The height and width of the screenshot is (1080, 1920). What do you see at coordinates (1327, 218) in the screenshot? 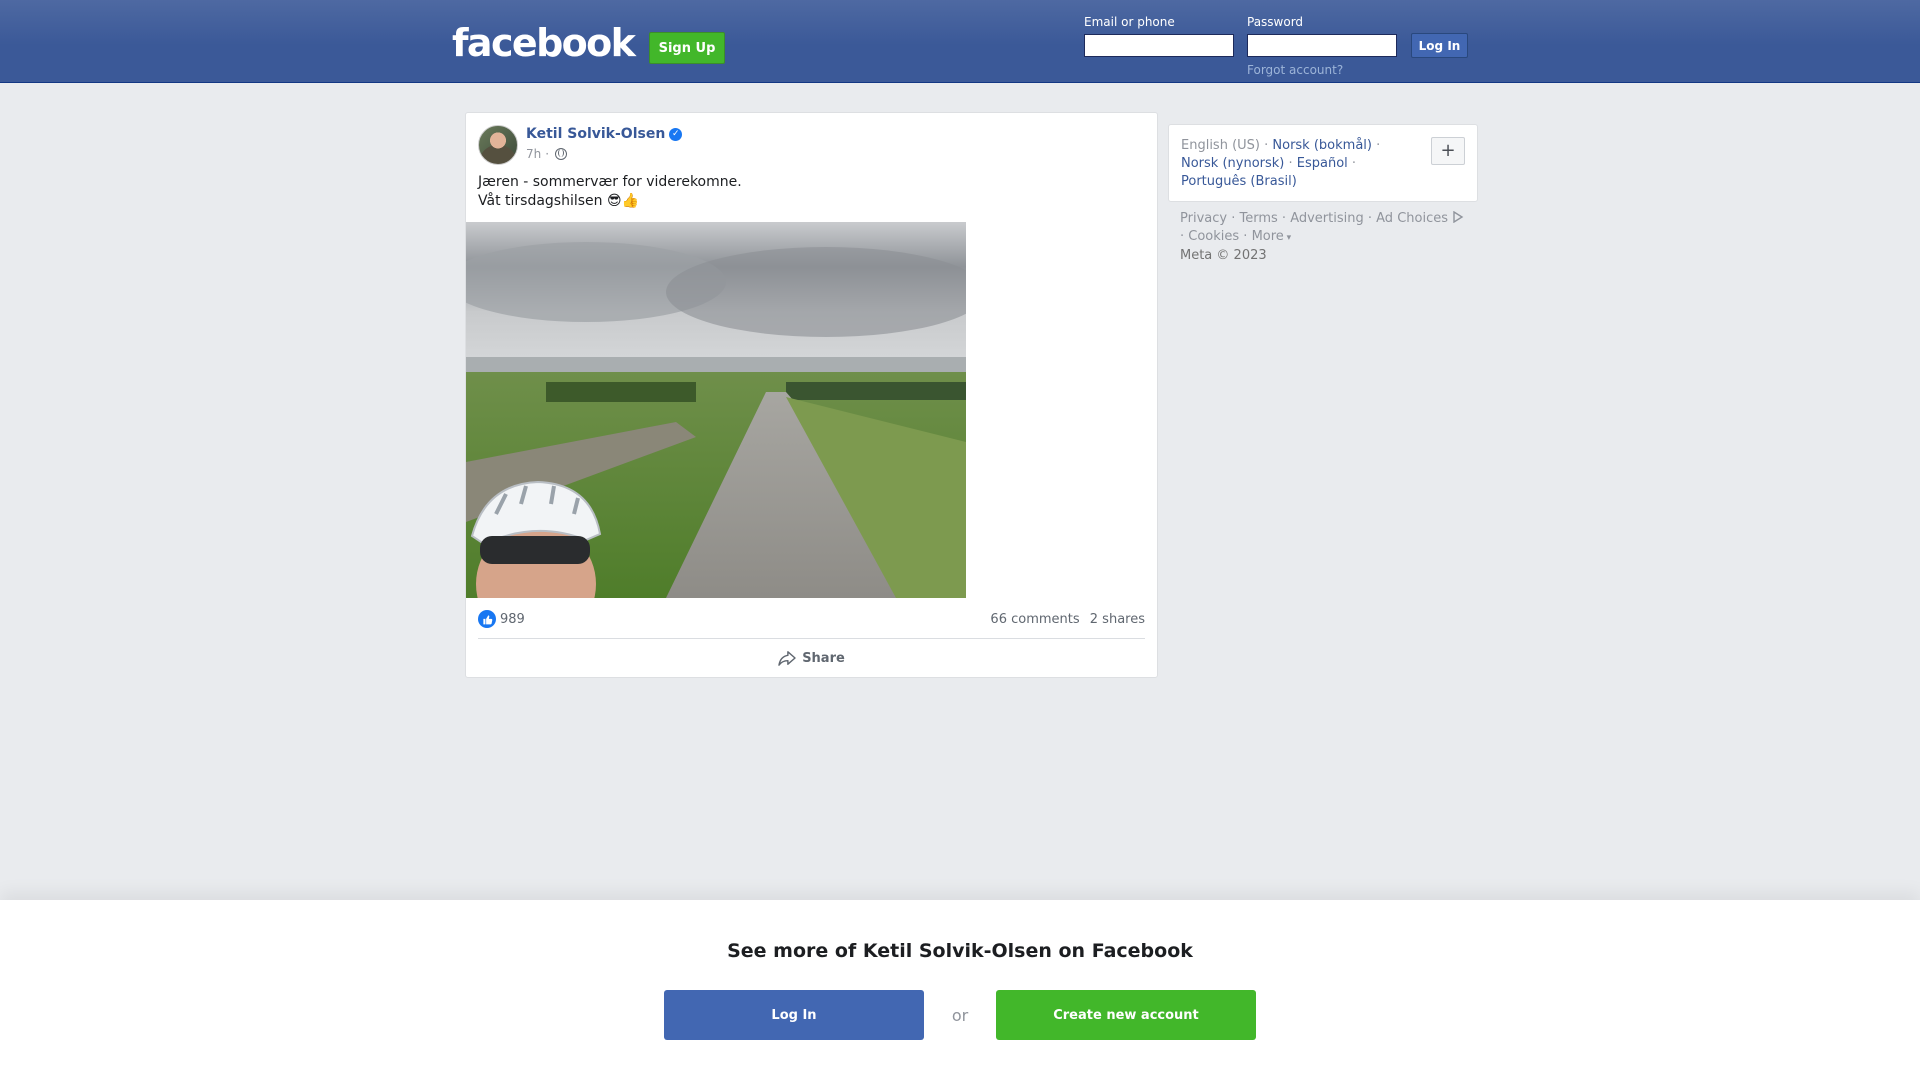
I see `footer-link-advertising: Advertising` at bounding box center [1327, 218].